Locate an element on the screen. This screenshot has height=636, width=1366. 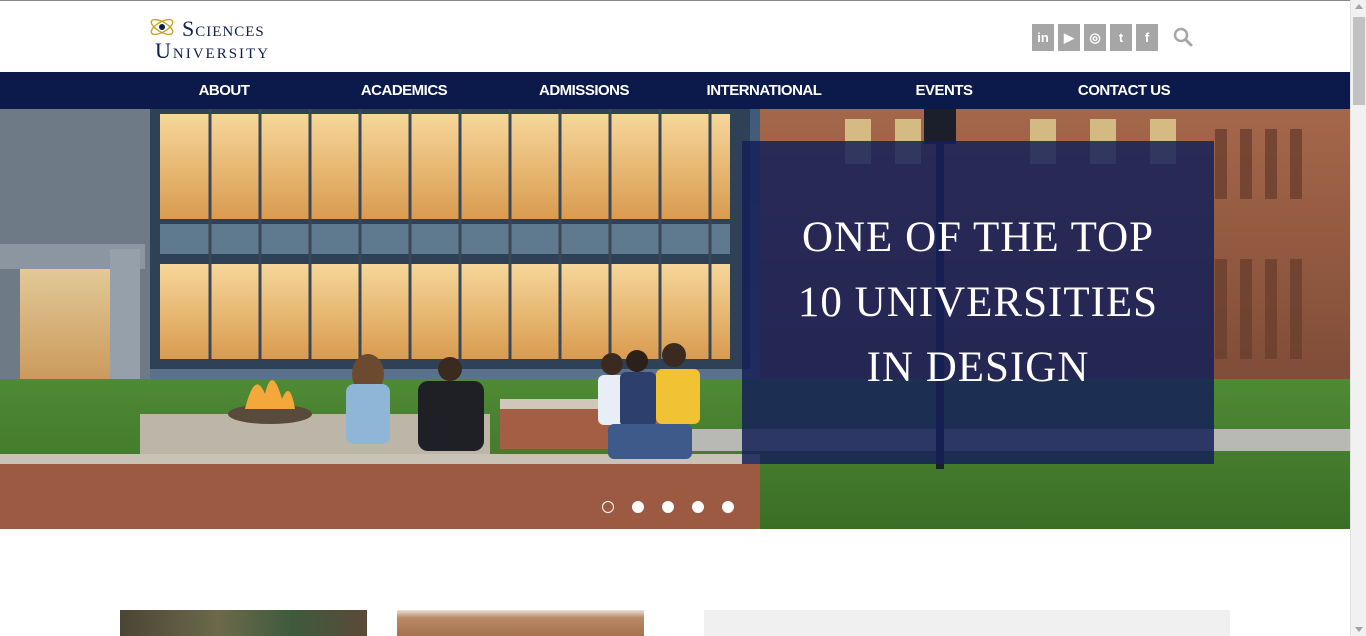
nav-item-about: ABOUT is located at coordinates (224, 90).